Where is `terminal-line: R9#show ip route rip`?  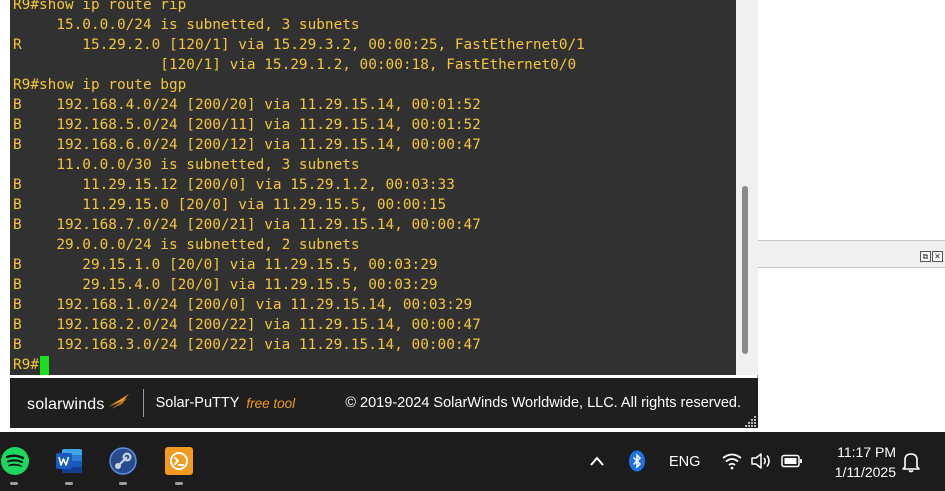
terminal-line: R9#show ip route rip is located at coordinates (100, 6).